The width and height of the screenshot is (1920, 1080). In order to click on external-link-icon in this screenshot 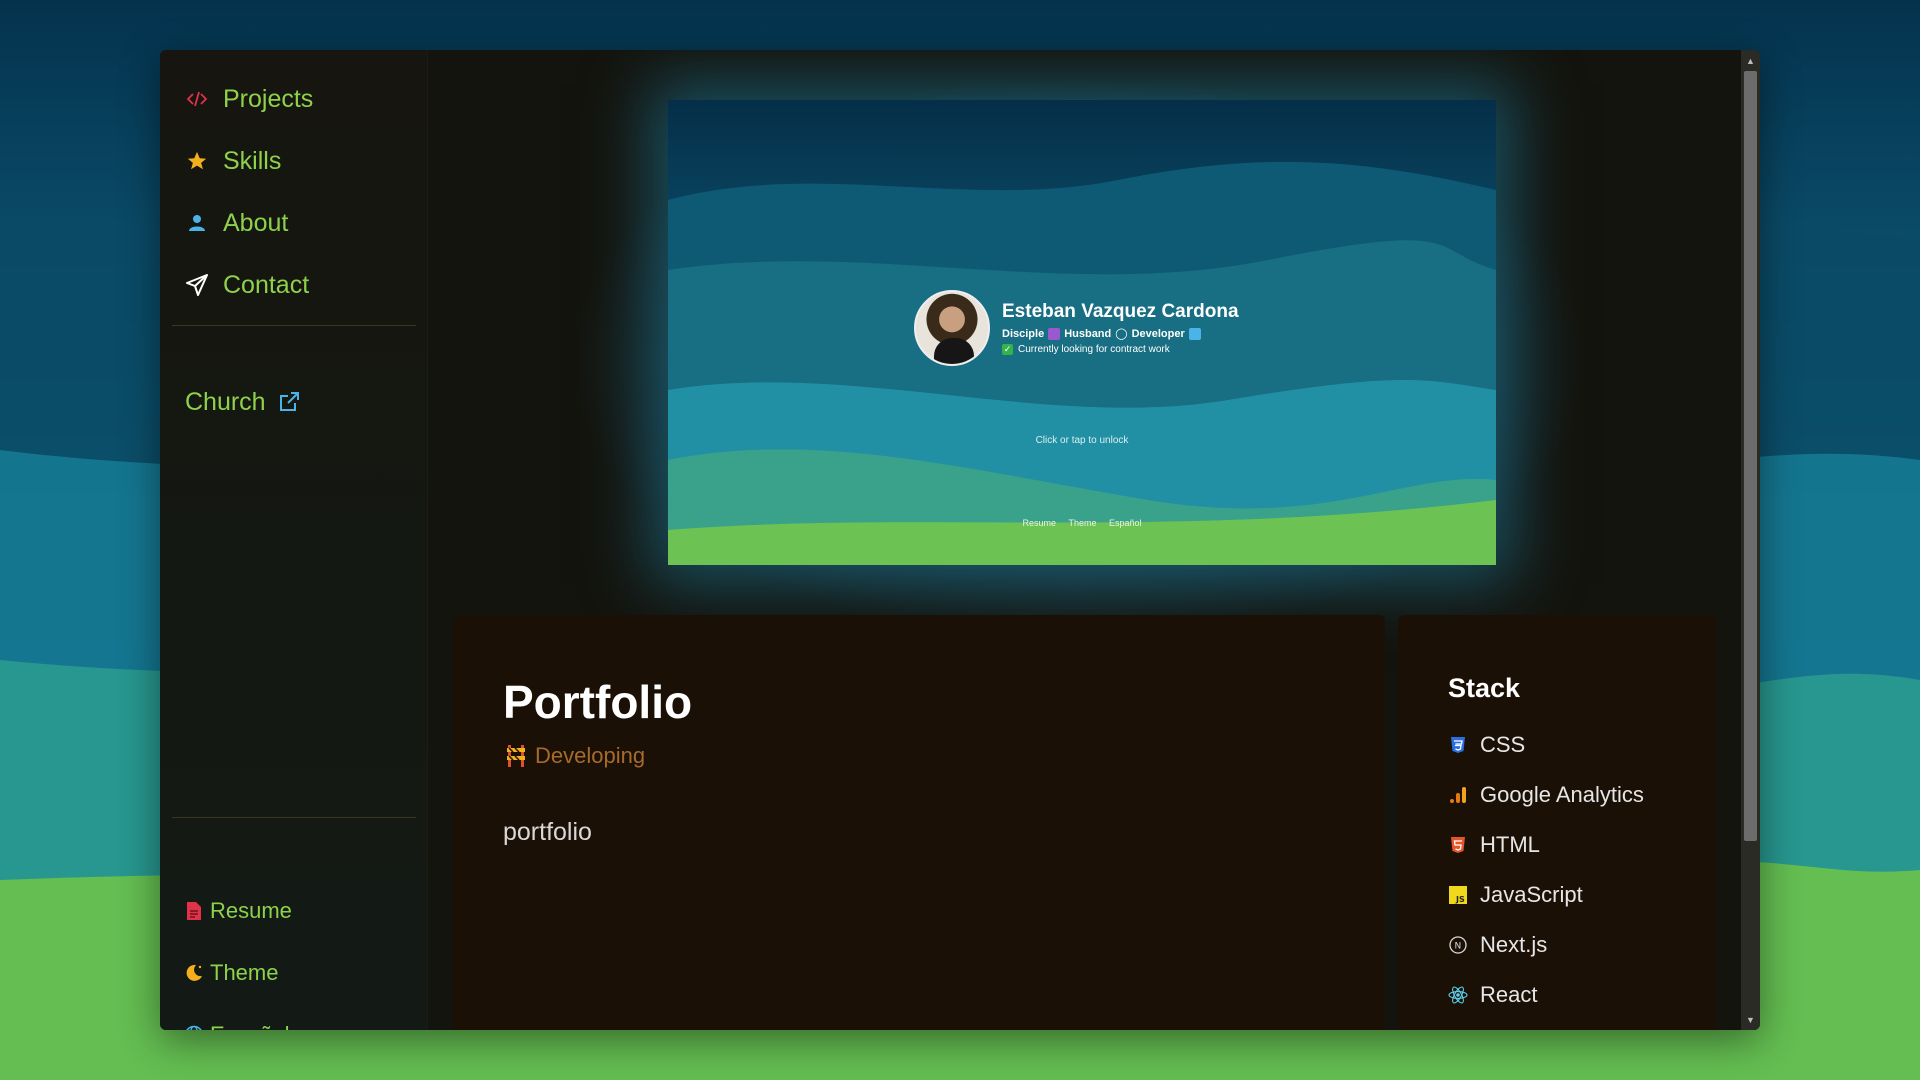, I will do `click(290, 403)`.